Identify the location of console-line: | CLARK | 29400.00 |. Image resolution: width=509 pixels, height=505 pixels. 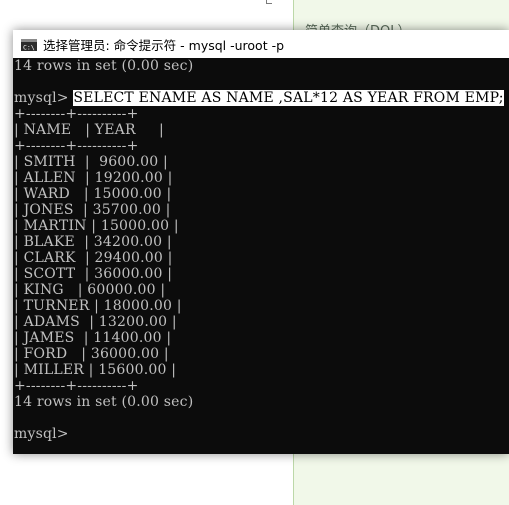
(93, 258).